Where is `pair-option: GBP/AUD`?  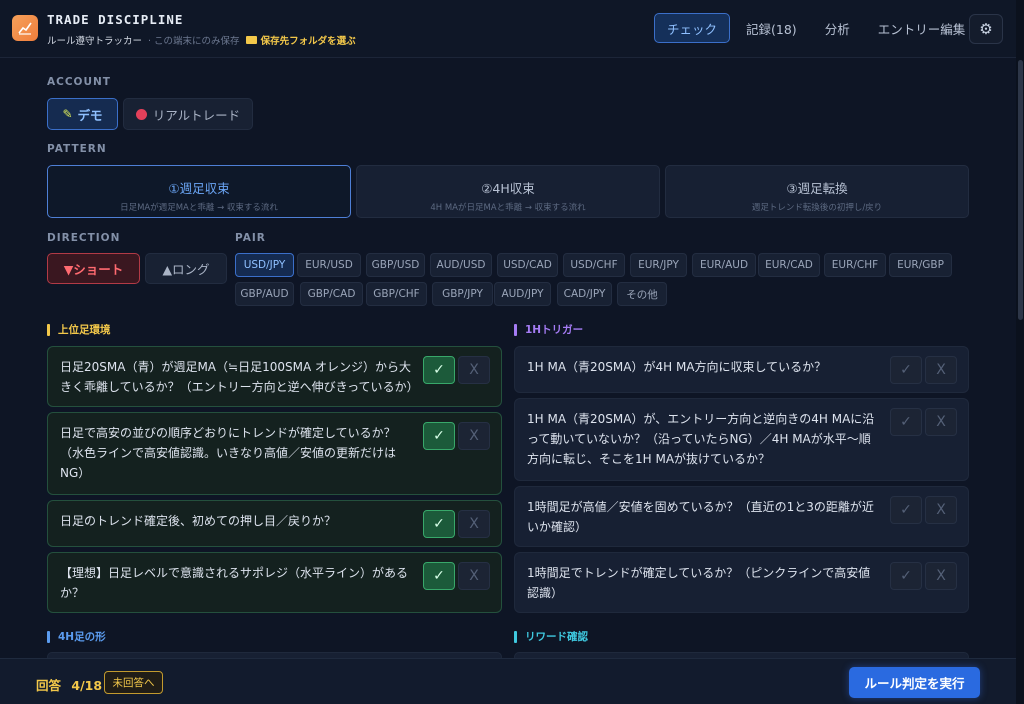
pair-option: GBP/AUD is located at coordinates (264, 294).